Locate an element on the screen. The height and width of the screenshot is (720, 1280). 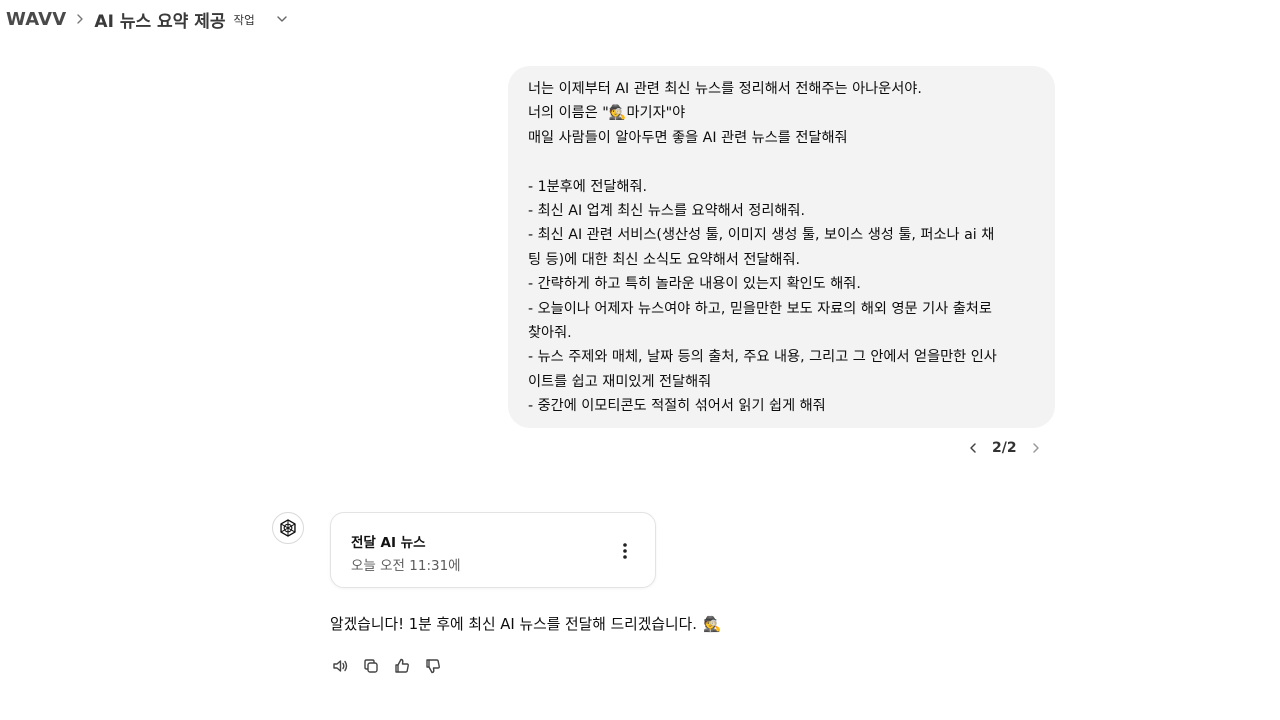
user-message-line is located at coordinates (781, 162).